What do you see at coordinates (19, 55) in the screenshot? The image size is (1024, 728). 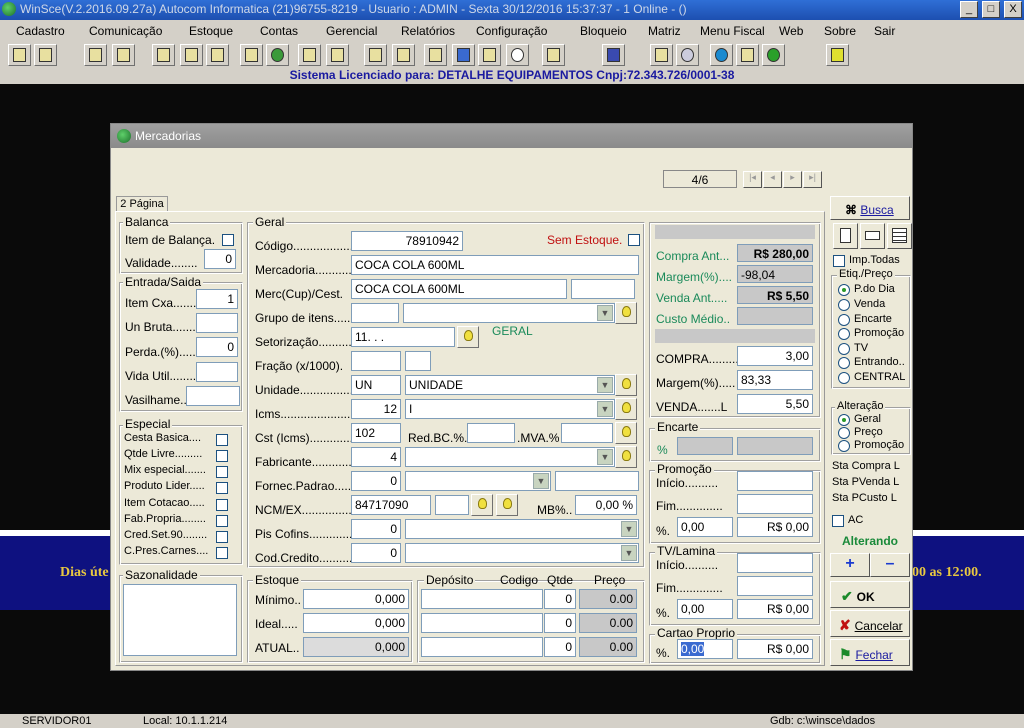 I see `toolbar-cadastro-icon` at bounding box center [19, 55].